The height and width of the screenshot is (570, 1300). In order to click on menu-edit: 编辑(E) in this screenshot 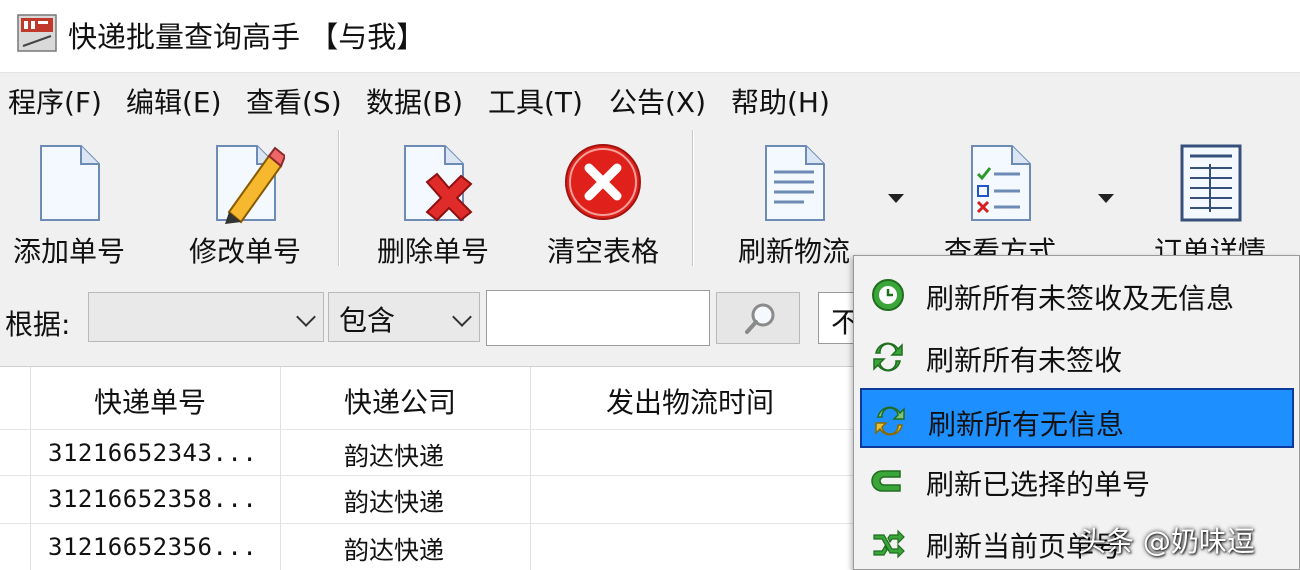, I will do `click(174, 101)`.